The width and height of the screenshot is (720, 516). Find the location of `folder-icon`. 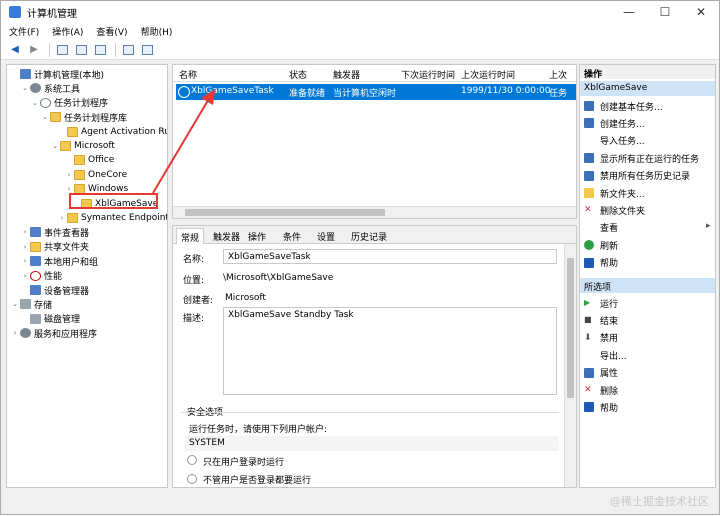

folder-icon is located at coordinates (79, 174).